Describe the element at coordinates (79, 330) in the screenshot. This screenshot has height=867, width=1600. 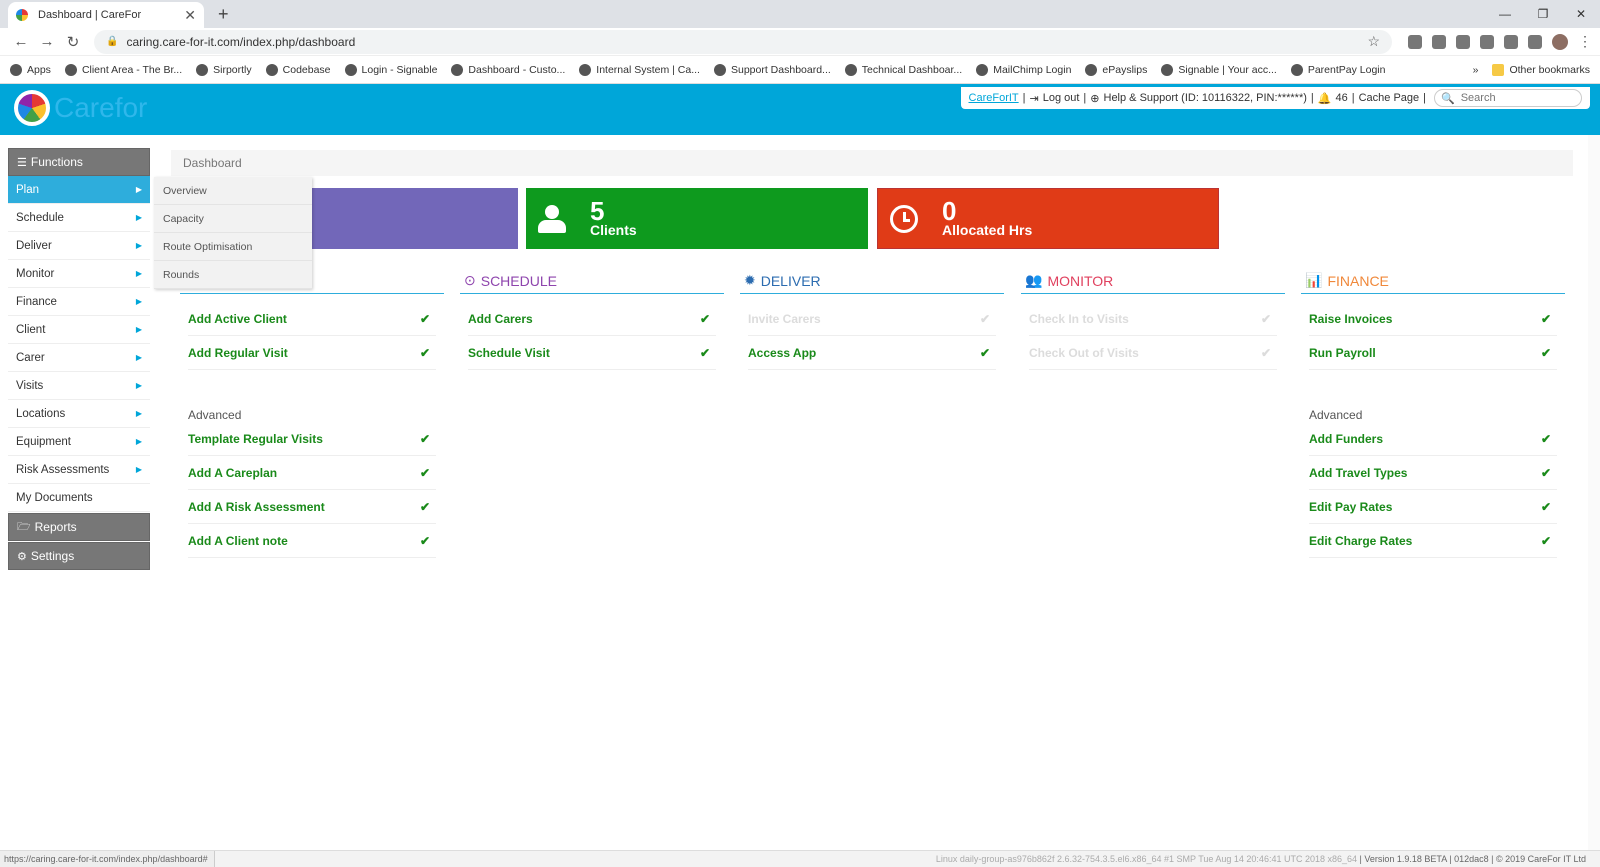
I see `sidebar-item-client: Client ▶` at that location.